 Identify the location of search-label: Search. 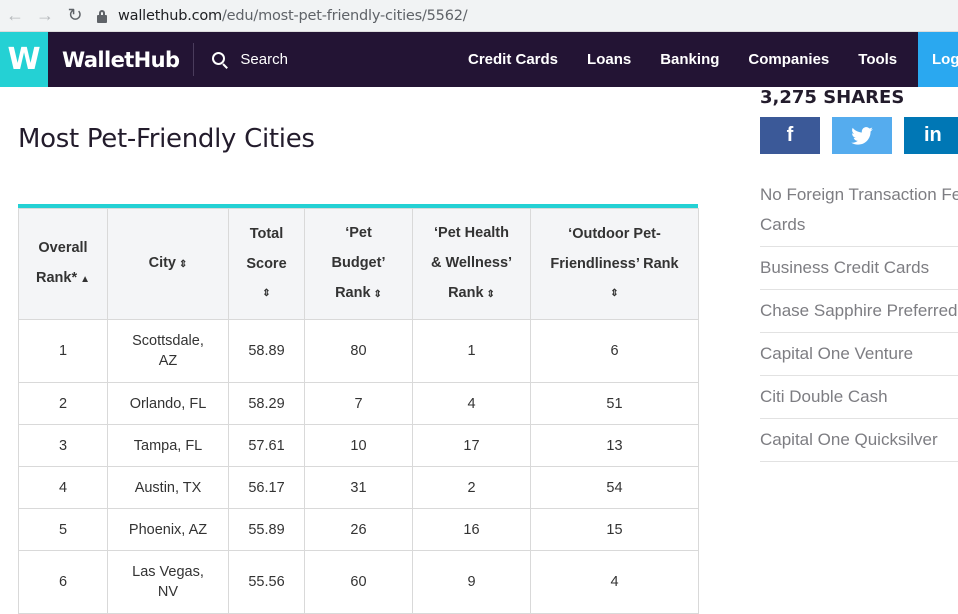
(264, 59).